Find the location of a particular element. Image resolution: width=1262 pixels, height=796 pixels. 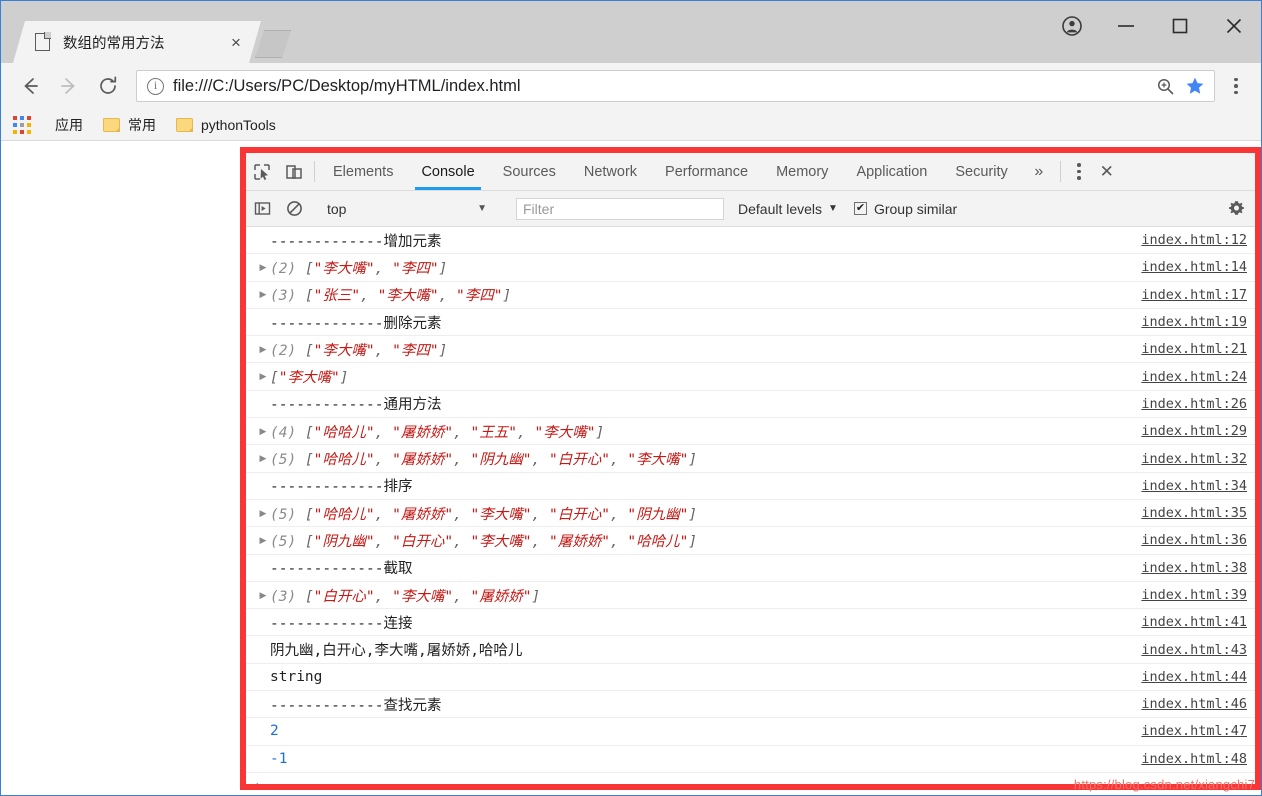

console-row: ▶-------------通用方法index.html:26 is located at coordinates (750, 405).